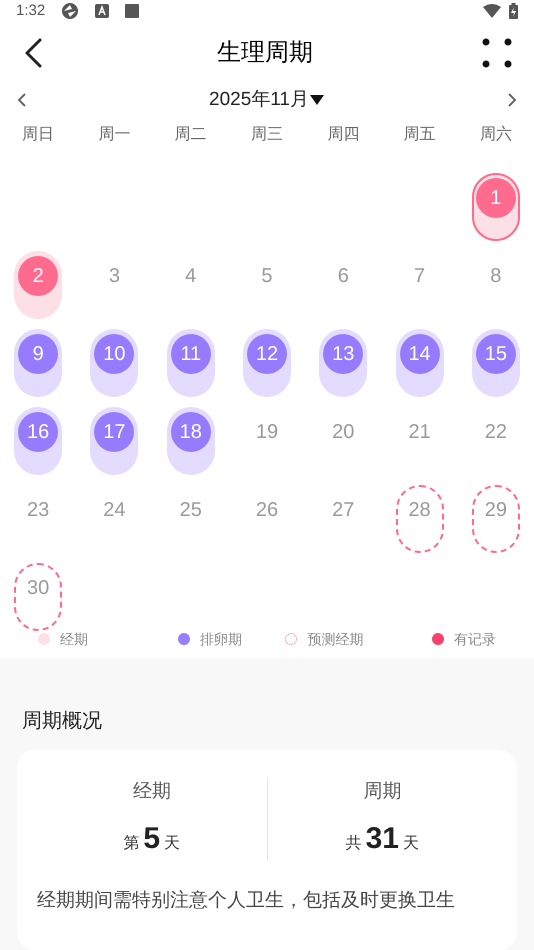 This screenshot has height=950, width=534. Describe the element at coordinates (38, 362) in the screenshot. I see `ovulation-day: 9` at that location.